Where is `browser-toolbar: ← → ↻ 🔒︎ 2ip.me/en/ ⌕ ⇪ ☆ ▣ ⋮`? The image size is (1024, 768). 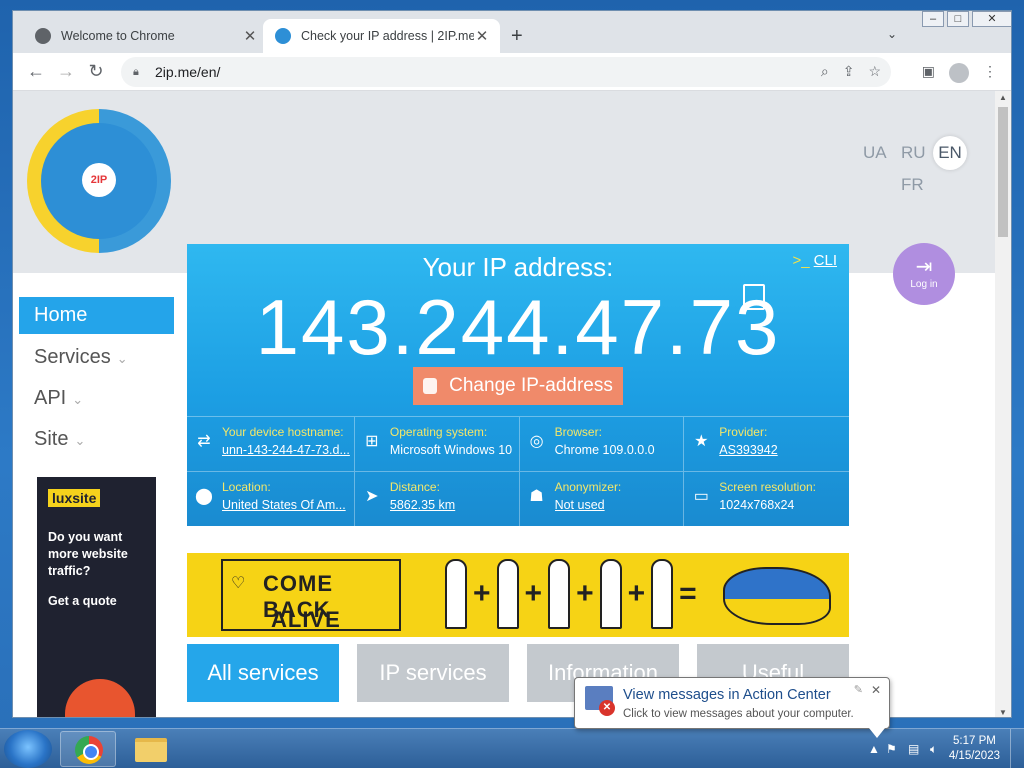
browser-toolbar: ← → ↻ 🔒︎ 2ip.me/en/ ⌕ ⇪ ☆ ▣ ⋮ is located at coordinates (512, 72).